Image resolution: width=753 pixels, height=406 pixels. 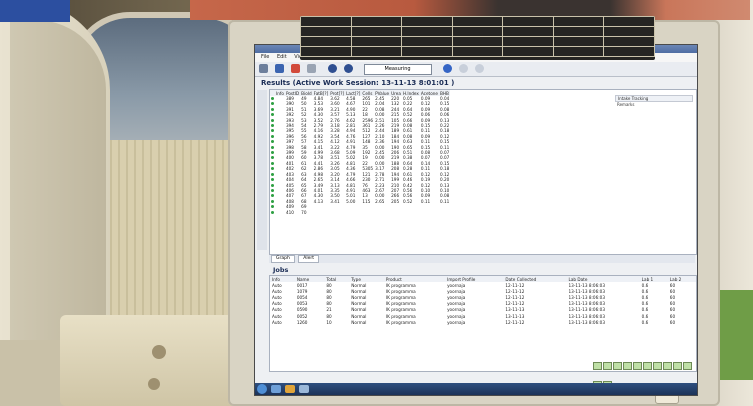 I want to click on jobs-title: Jobs, so click(x=281, y=270).